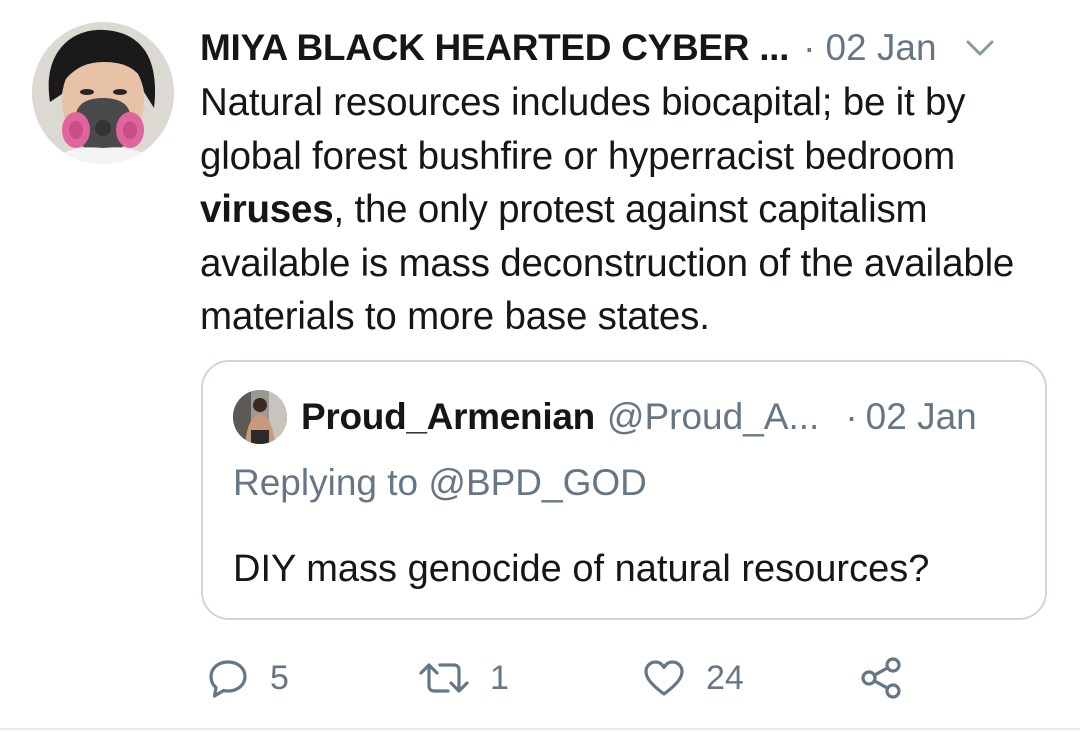 This screenshot has height=733, width=1080. What do you see at coordinates (725, 677) in the screenshot?
I see `like-count: 24` at bounding box center [725, 677].